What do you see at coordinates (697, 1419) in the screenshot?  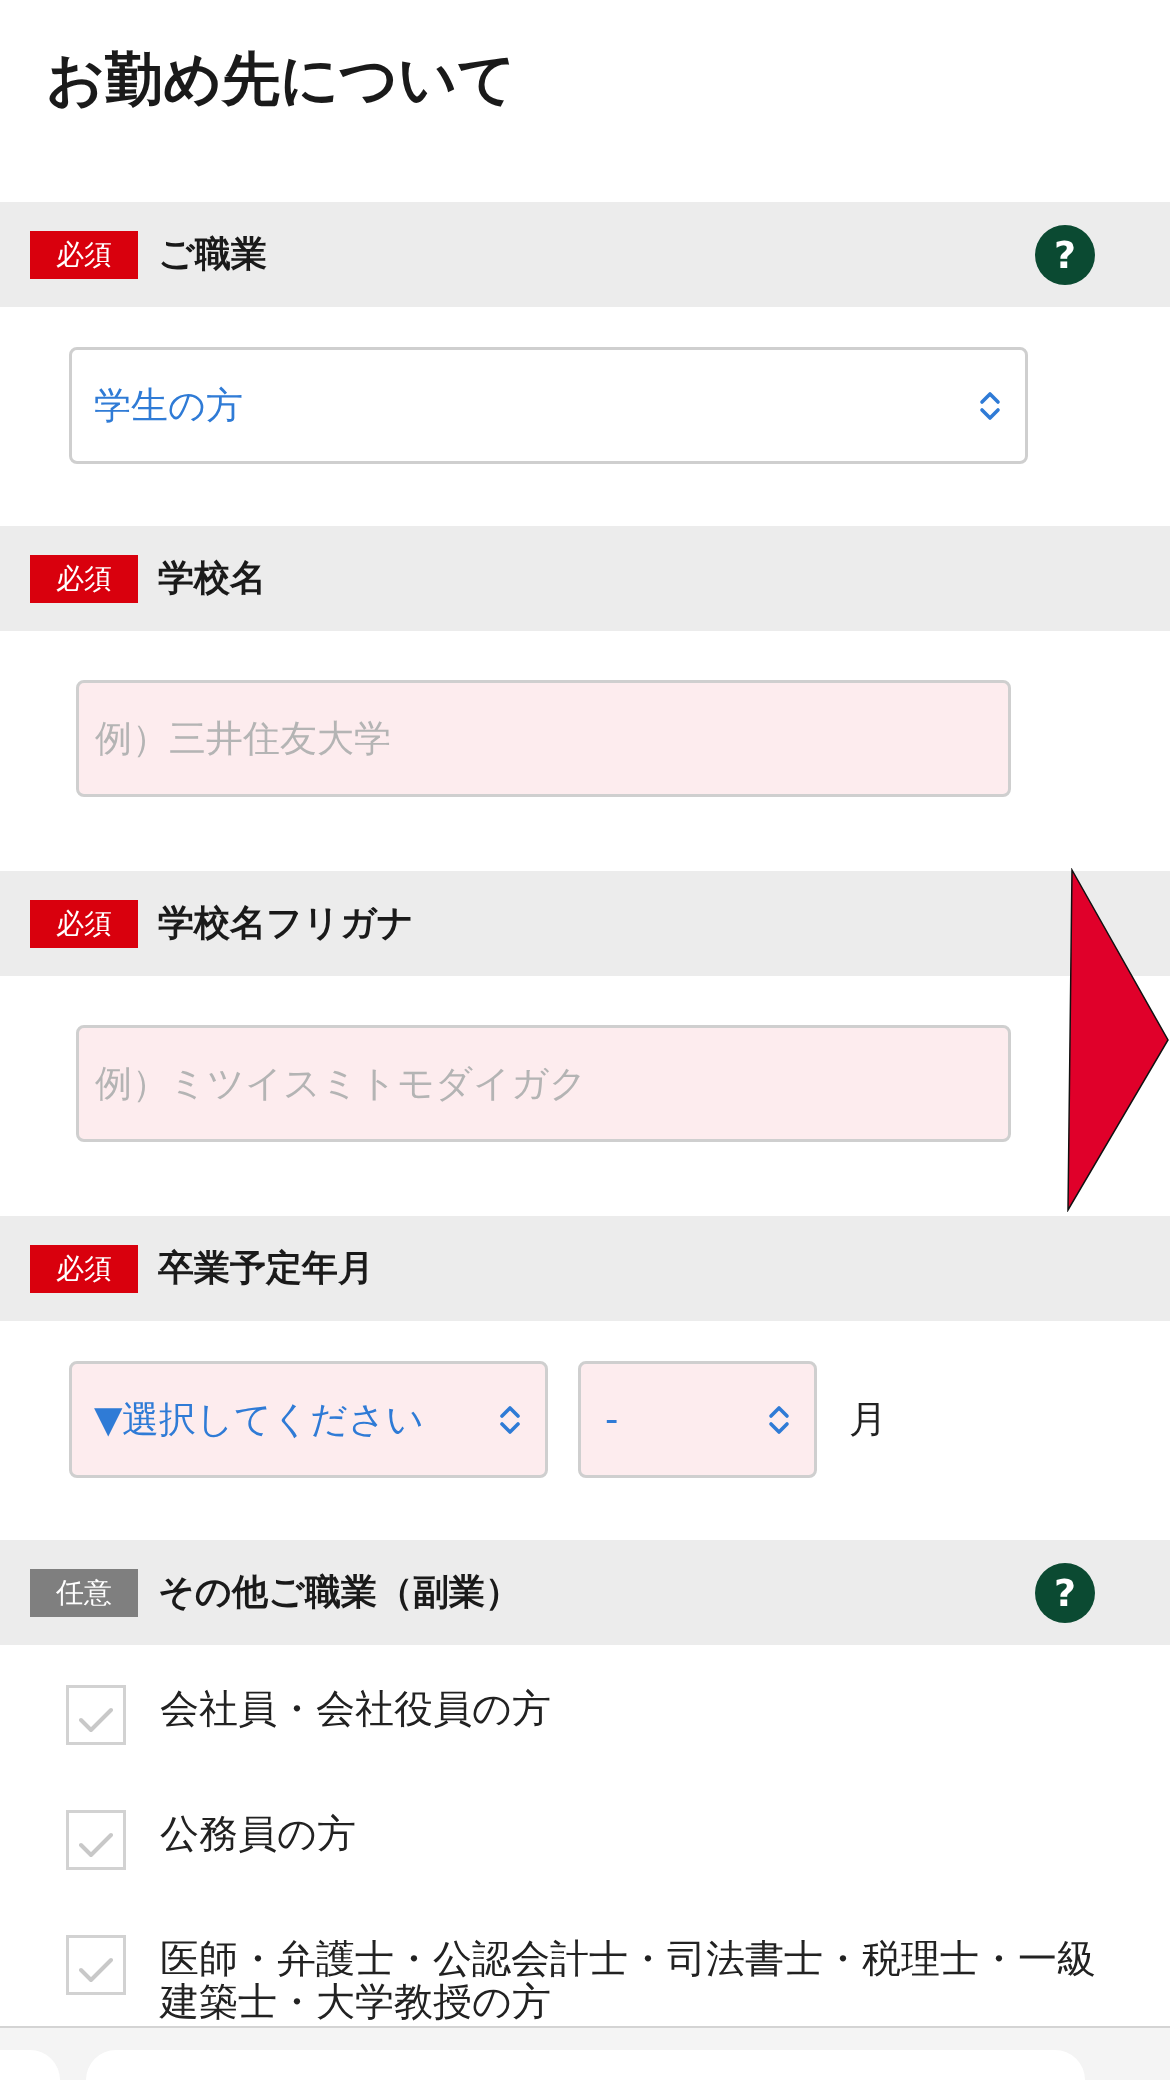 I see `dropdown-select: -` at bounding box center [697, 1419].